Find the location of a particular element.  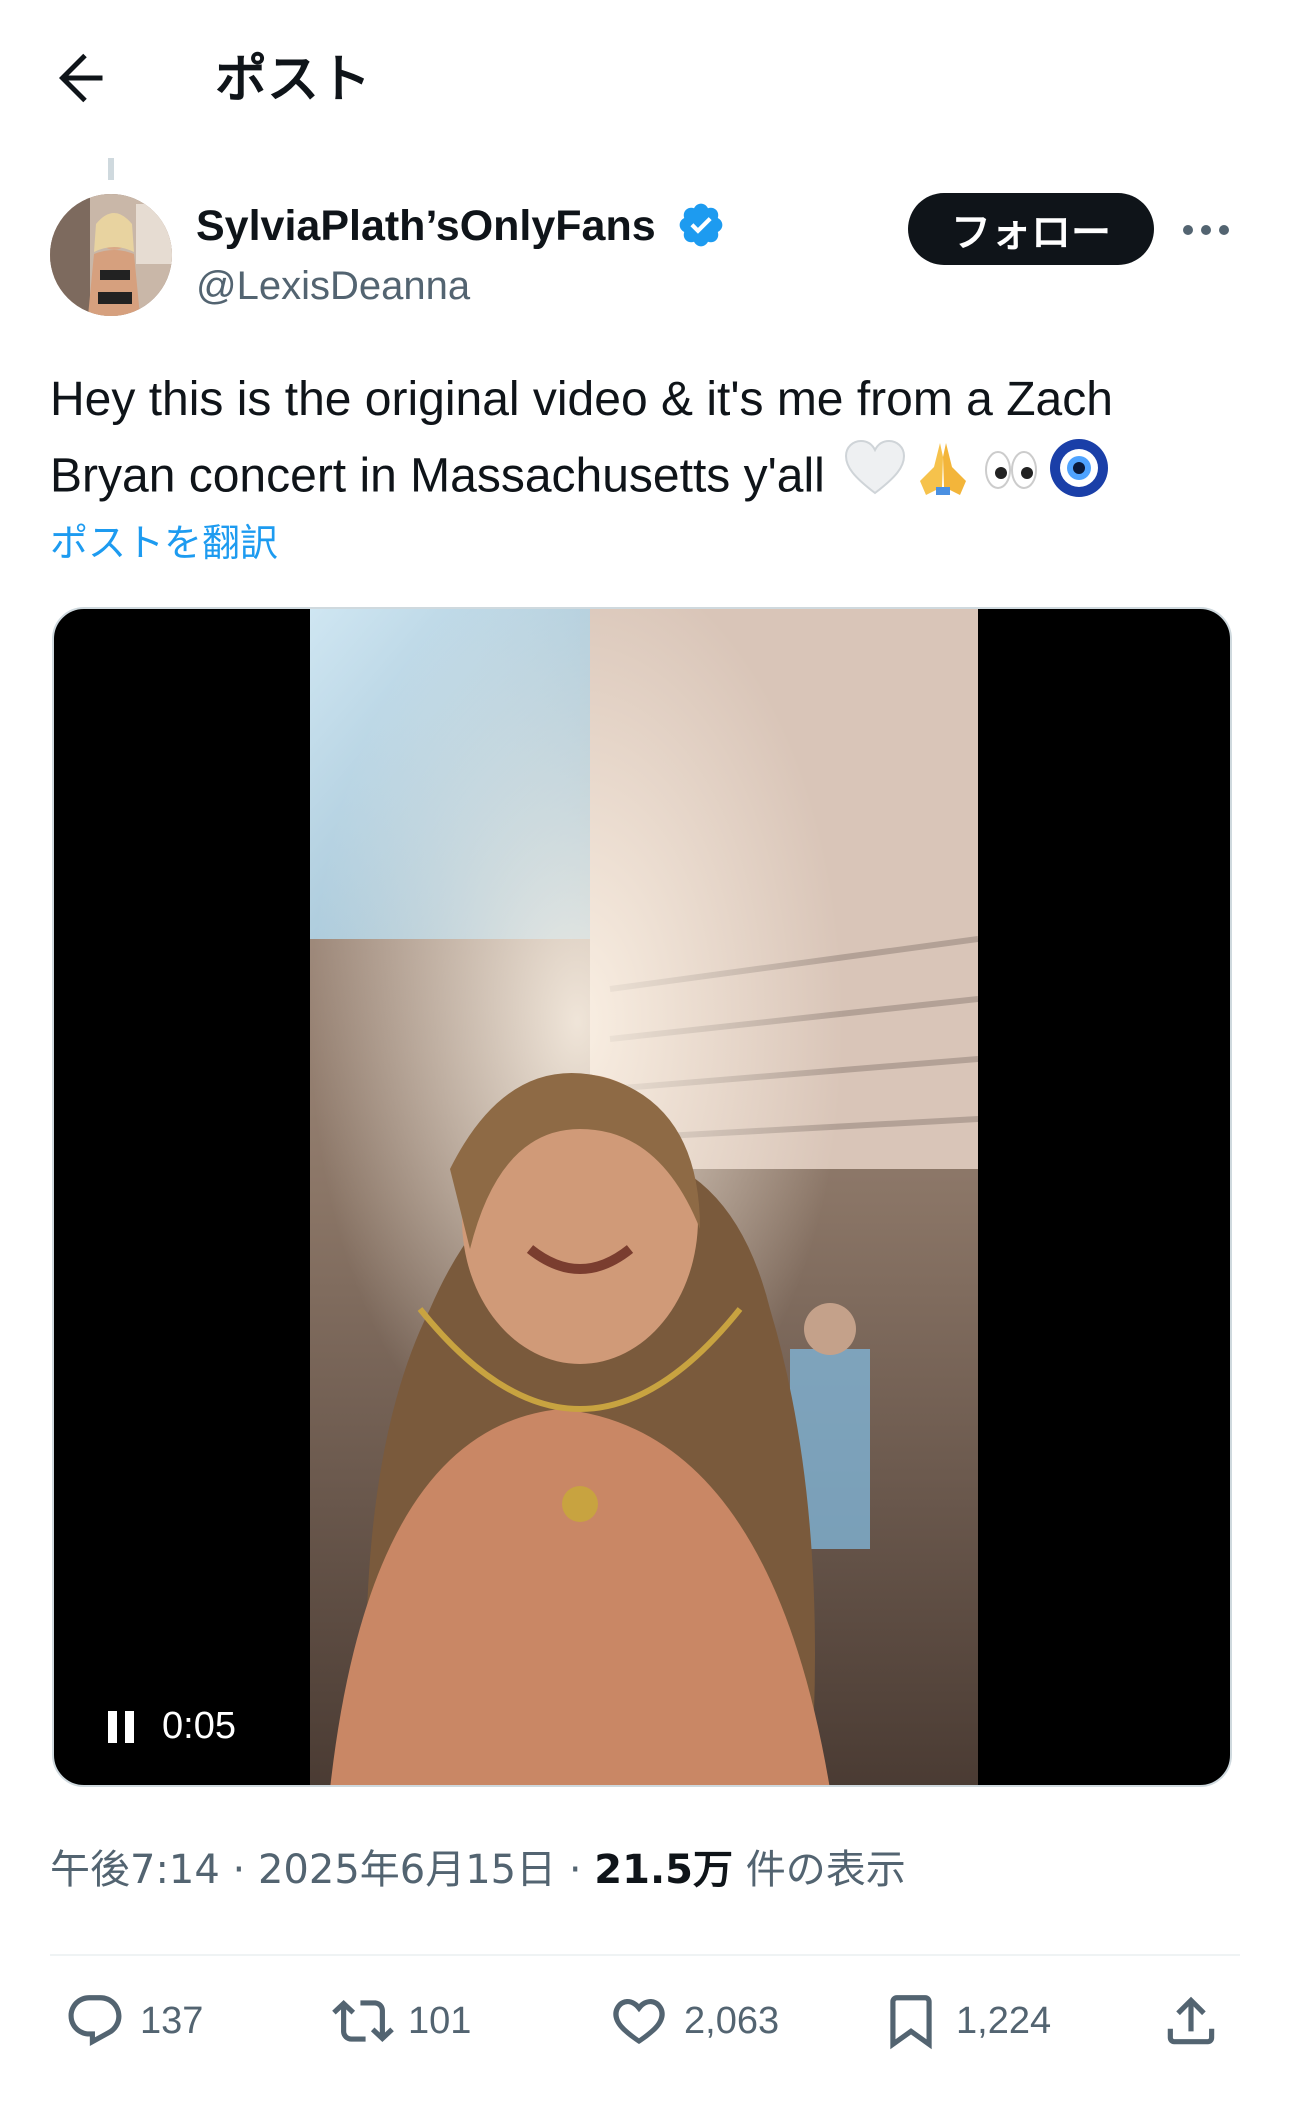

nazar-amulet-emoji is located at coordinates (1079, 479).